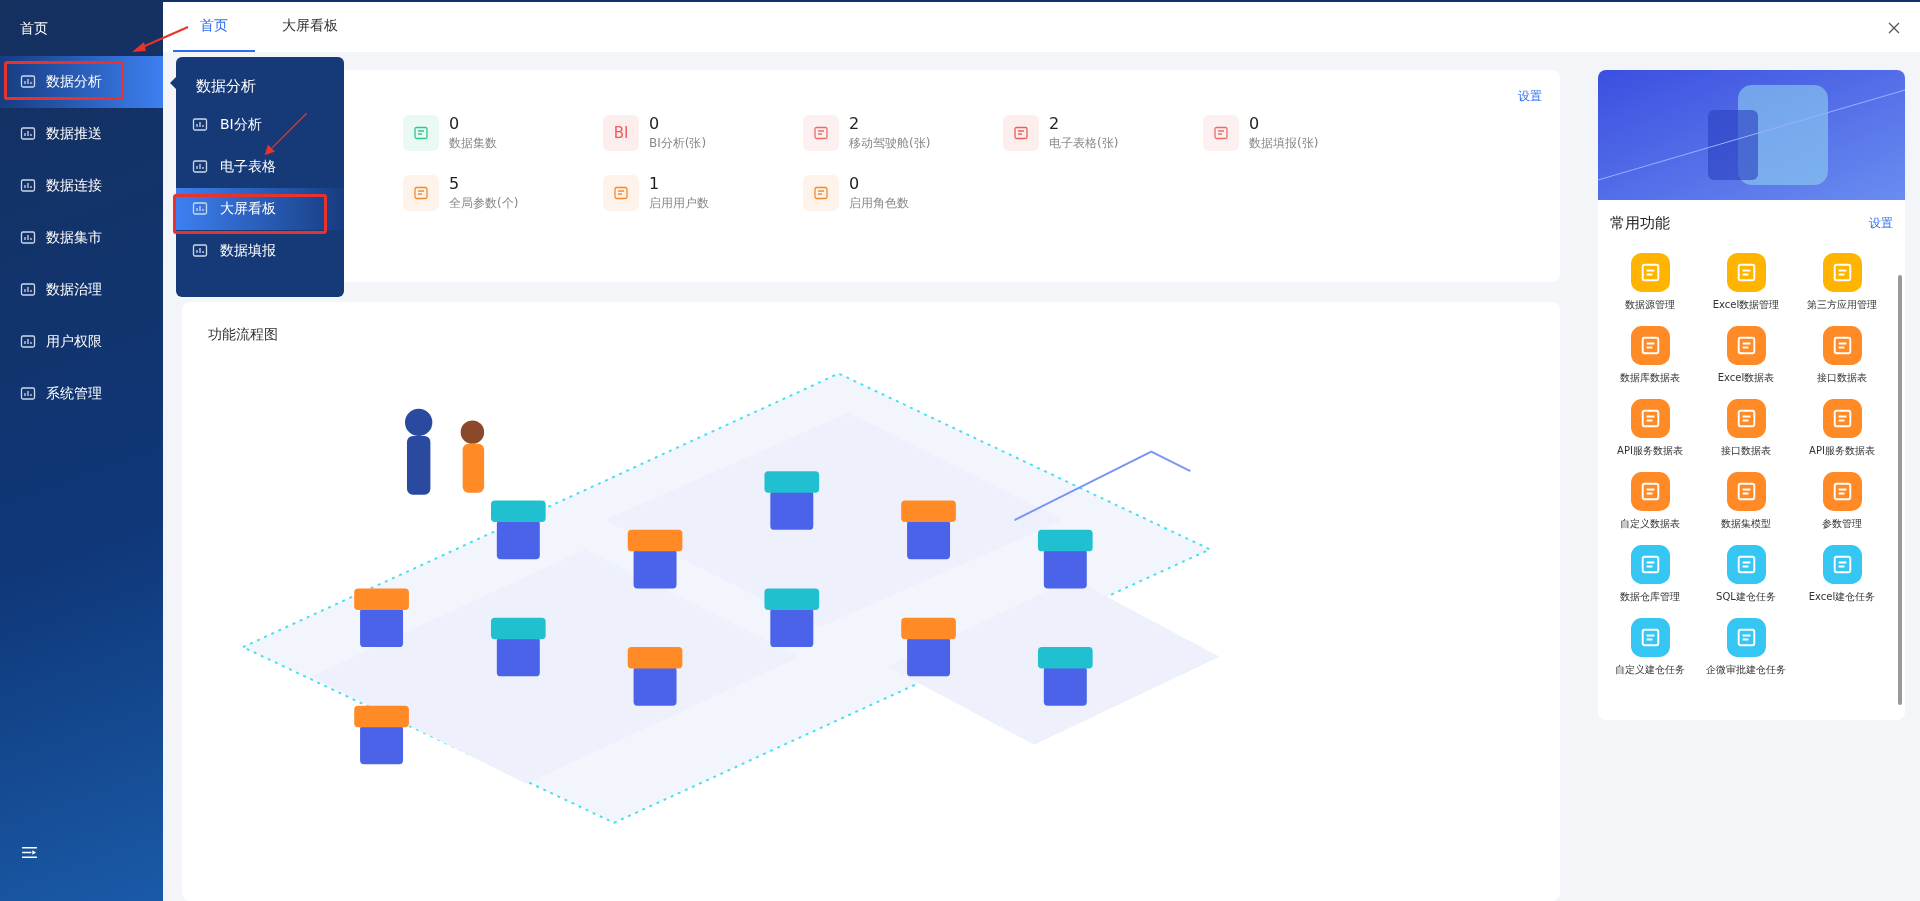 Image resolution: width=1920 pixels, height=901 pixels. What do you see at coordinates (260, 125) in the screenshot?
I see `submenu-item: BI分析` at bounding box center [260, 125].